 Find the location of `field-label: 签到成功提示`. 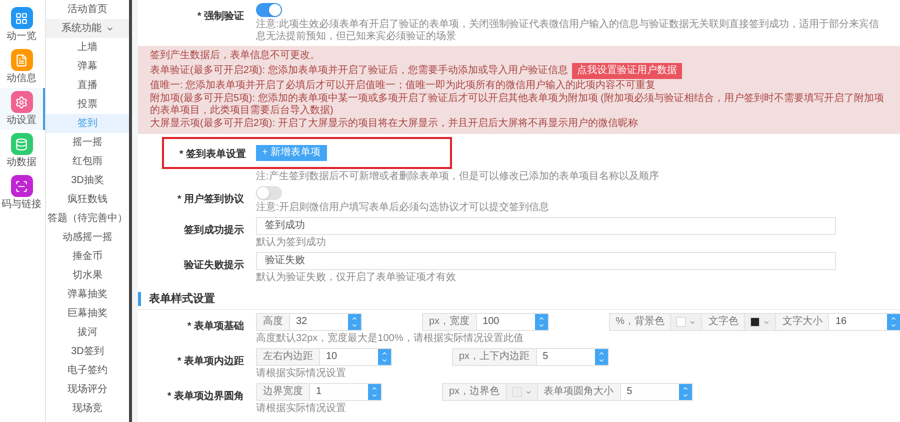

field-label: 签到成功提示 is located at coordinates (214, 230).